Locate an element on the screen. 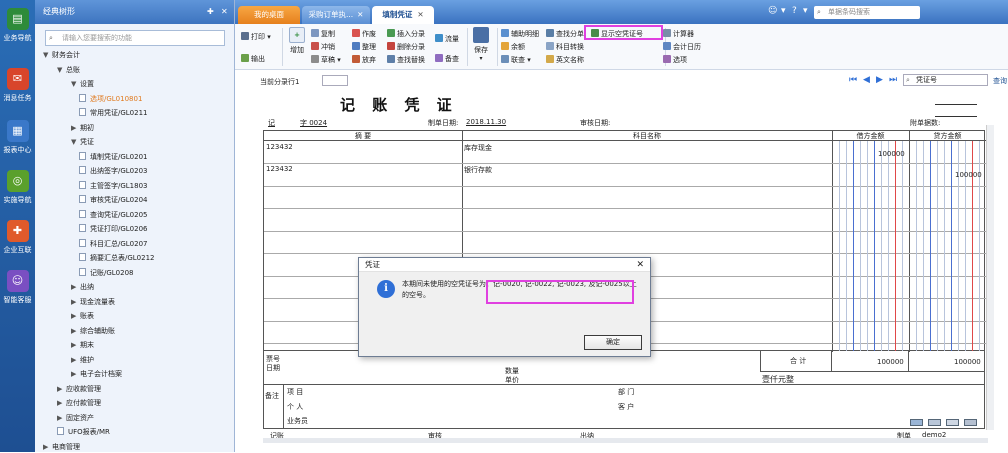 This screenshot has height=453, width=1008. enterprise-connect-button: ✚ 企业互联 is located at coordinates (17, 237).